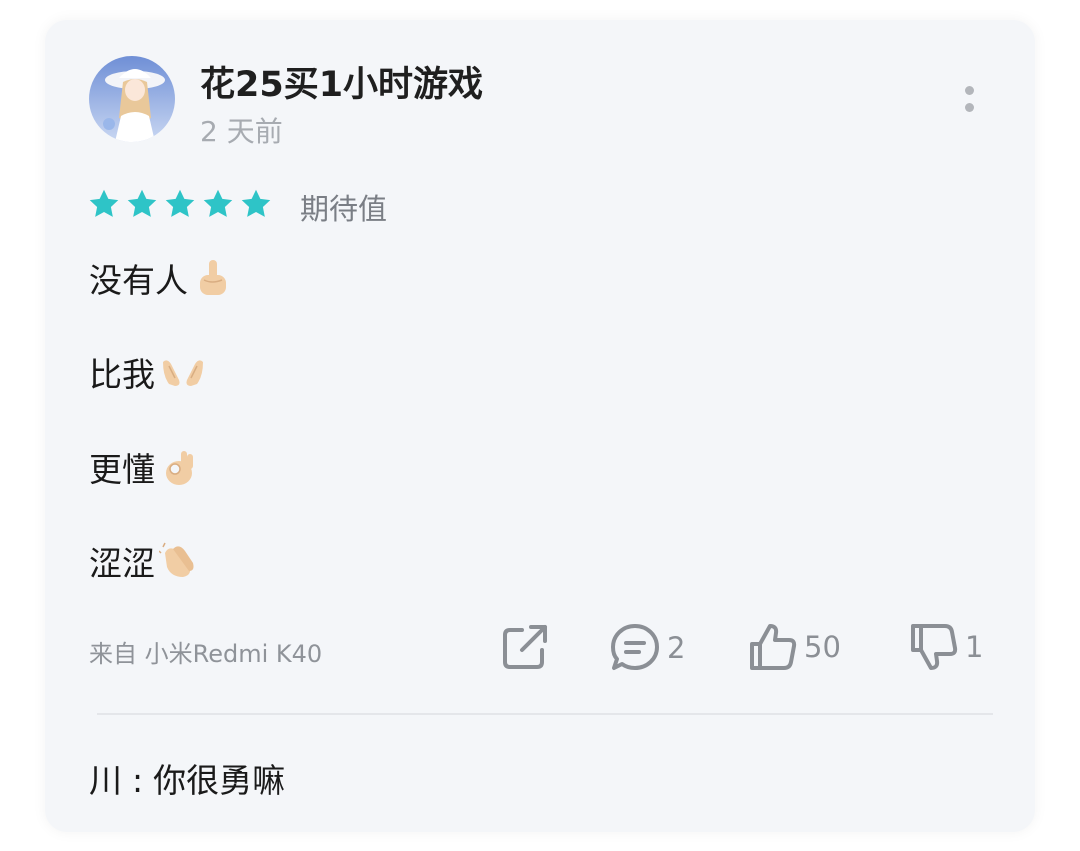  What do you see at coordinates (773, 647) in the screenshot?
I see `thumbs-up-icon` at bounding box center [773, 647].